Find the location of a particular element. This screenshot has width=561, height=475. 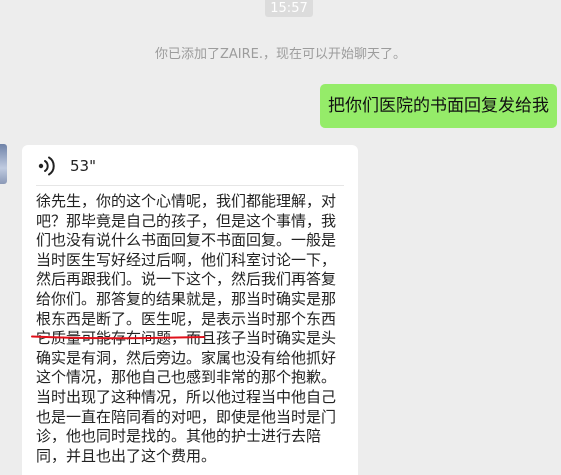

transcript-line: 当时医生写好经过后啊，他们科室讨论一下， is located at coordinates (186, 259).